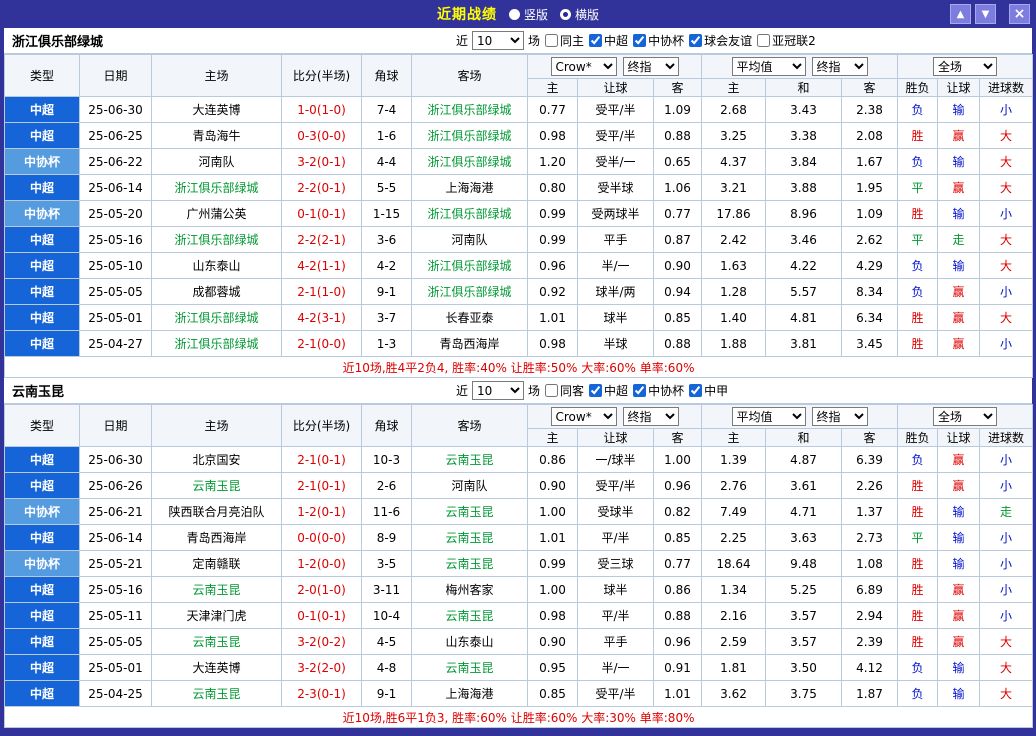 The image size is (1036, 736). What do you see at coordinates (803, 187) in the screenshot?
I see `avg-draw-cell: 3.88` at bounding box center [803, 187].